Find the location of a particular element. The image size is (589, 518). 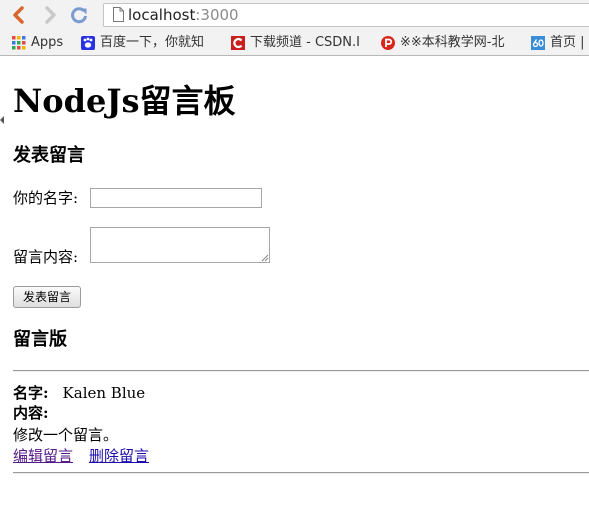

url-text: localhost:3000 is located at coordinates (183, 15).